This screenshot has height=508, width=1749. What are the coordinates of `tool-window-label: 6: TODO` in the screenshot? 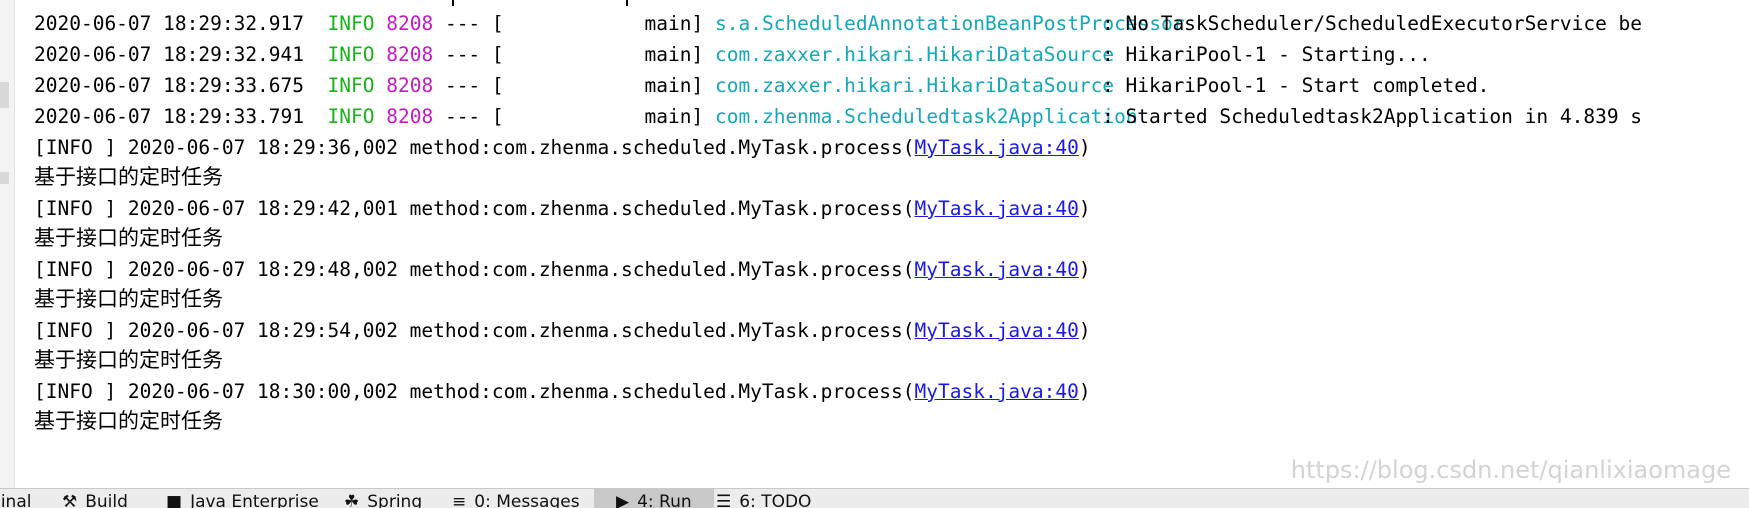 It's located at (775, 500).